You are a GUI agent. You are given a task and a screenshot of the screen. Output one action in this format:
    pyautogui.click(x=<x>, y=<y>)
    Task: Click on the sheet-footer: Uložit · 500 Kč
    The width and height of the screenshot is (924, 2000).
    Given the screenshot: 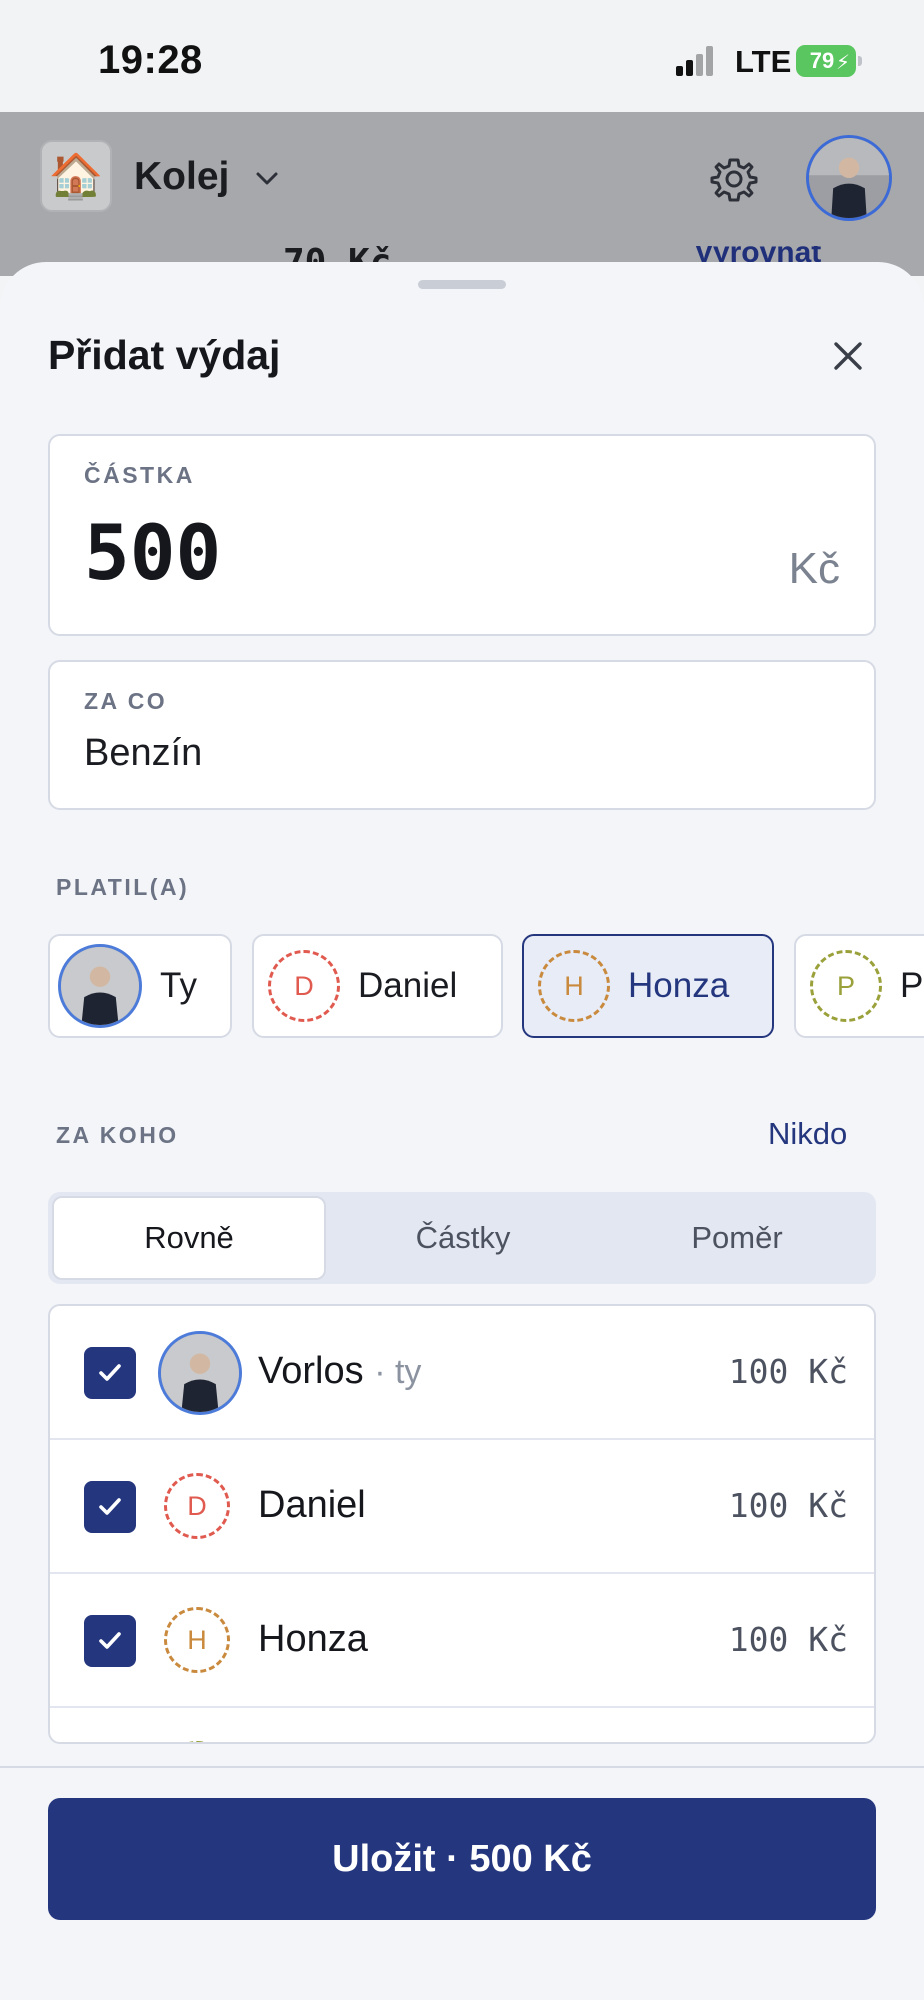 What is the action you would take?
    pyautogui.click(x=462, y=1883)
    